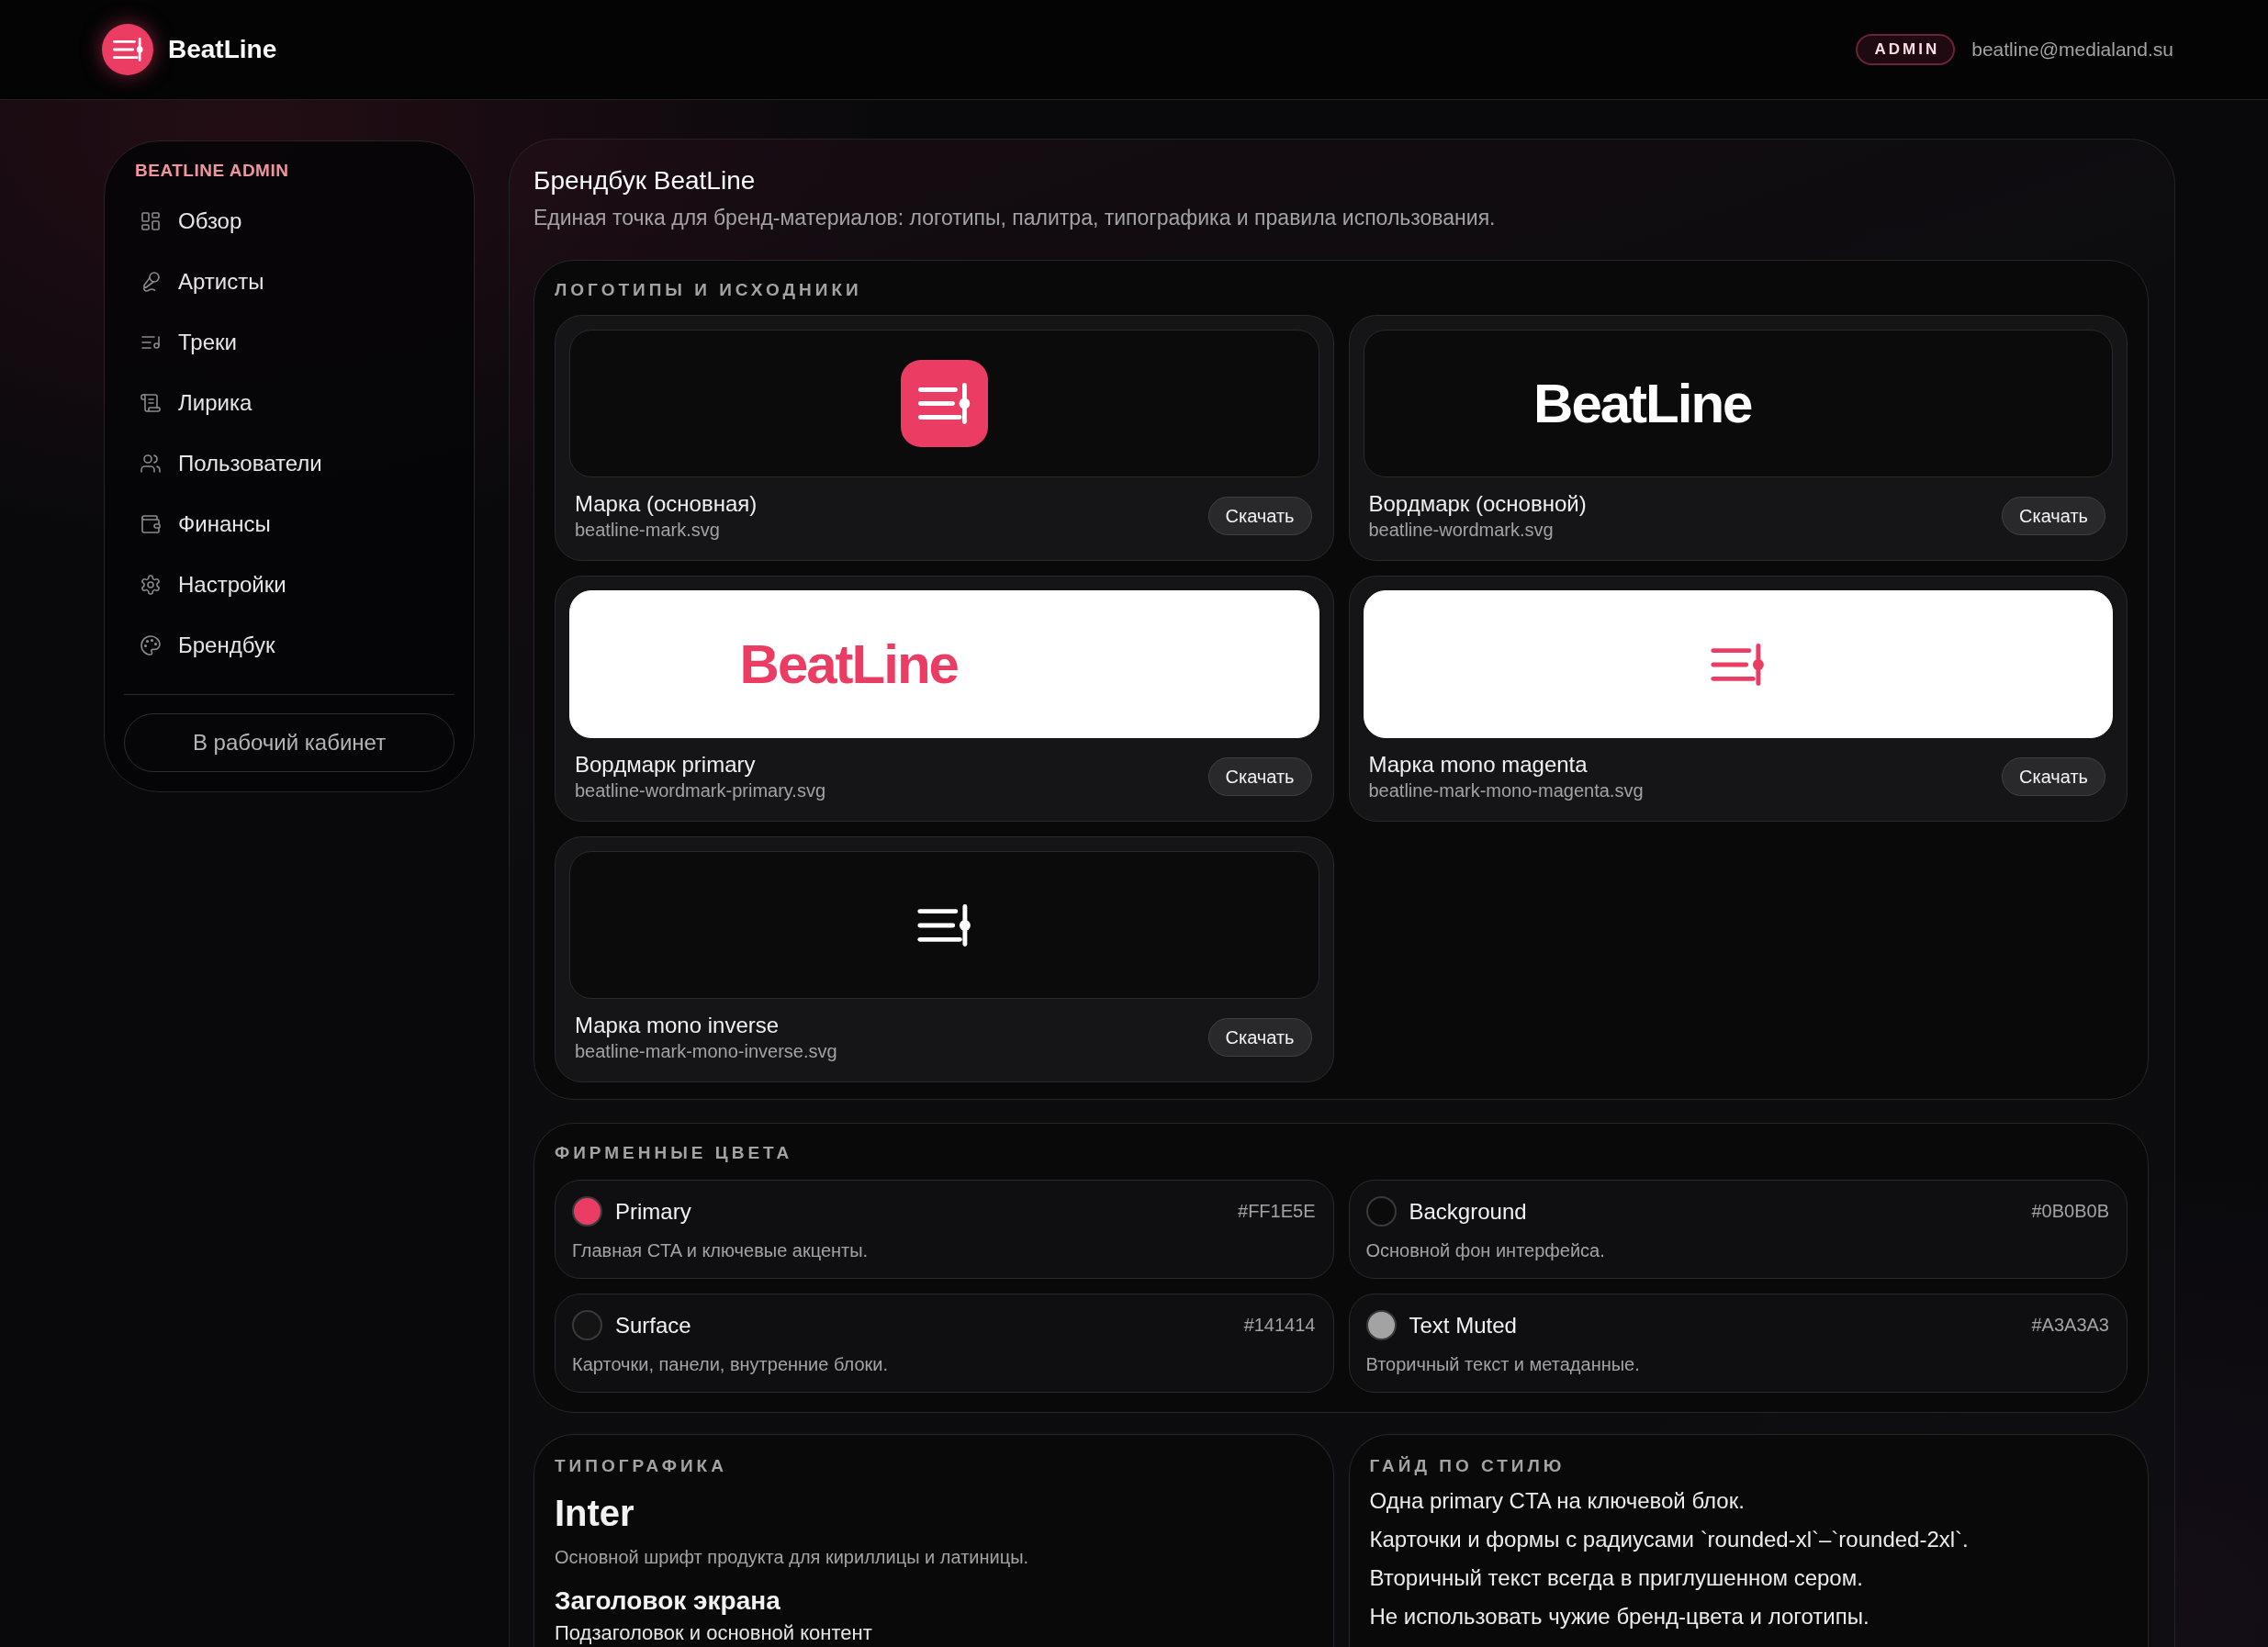 This screenshot has height=1647, width=2268. What do you see at coordinates (289, 524) in the screenshot?
I see `nav-item: Финансы` at bounding box center [289, 524].